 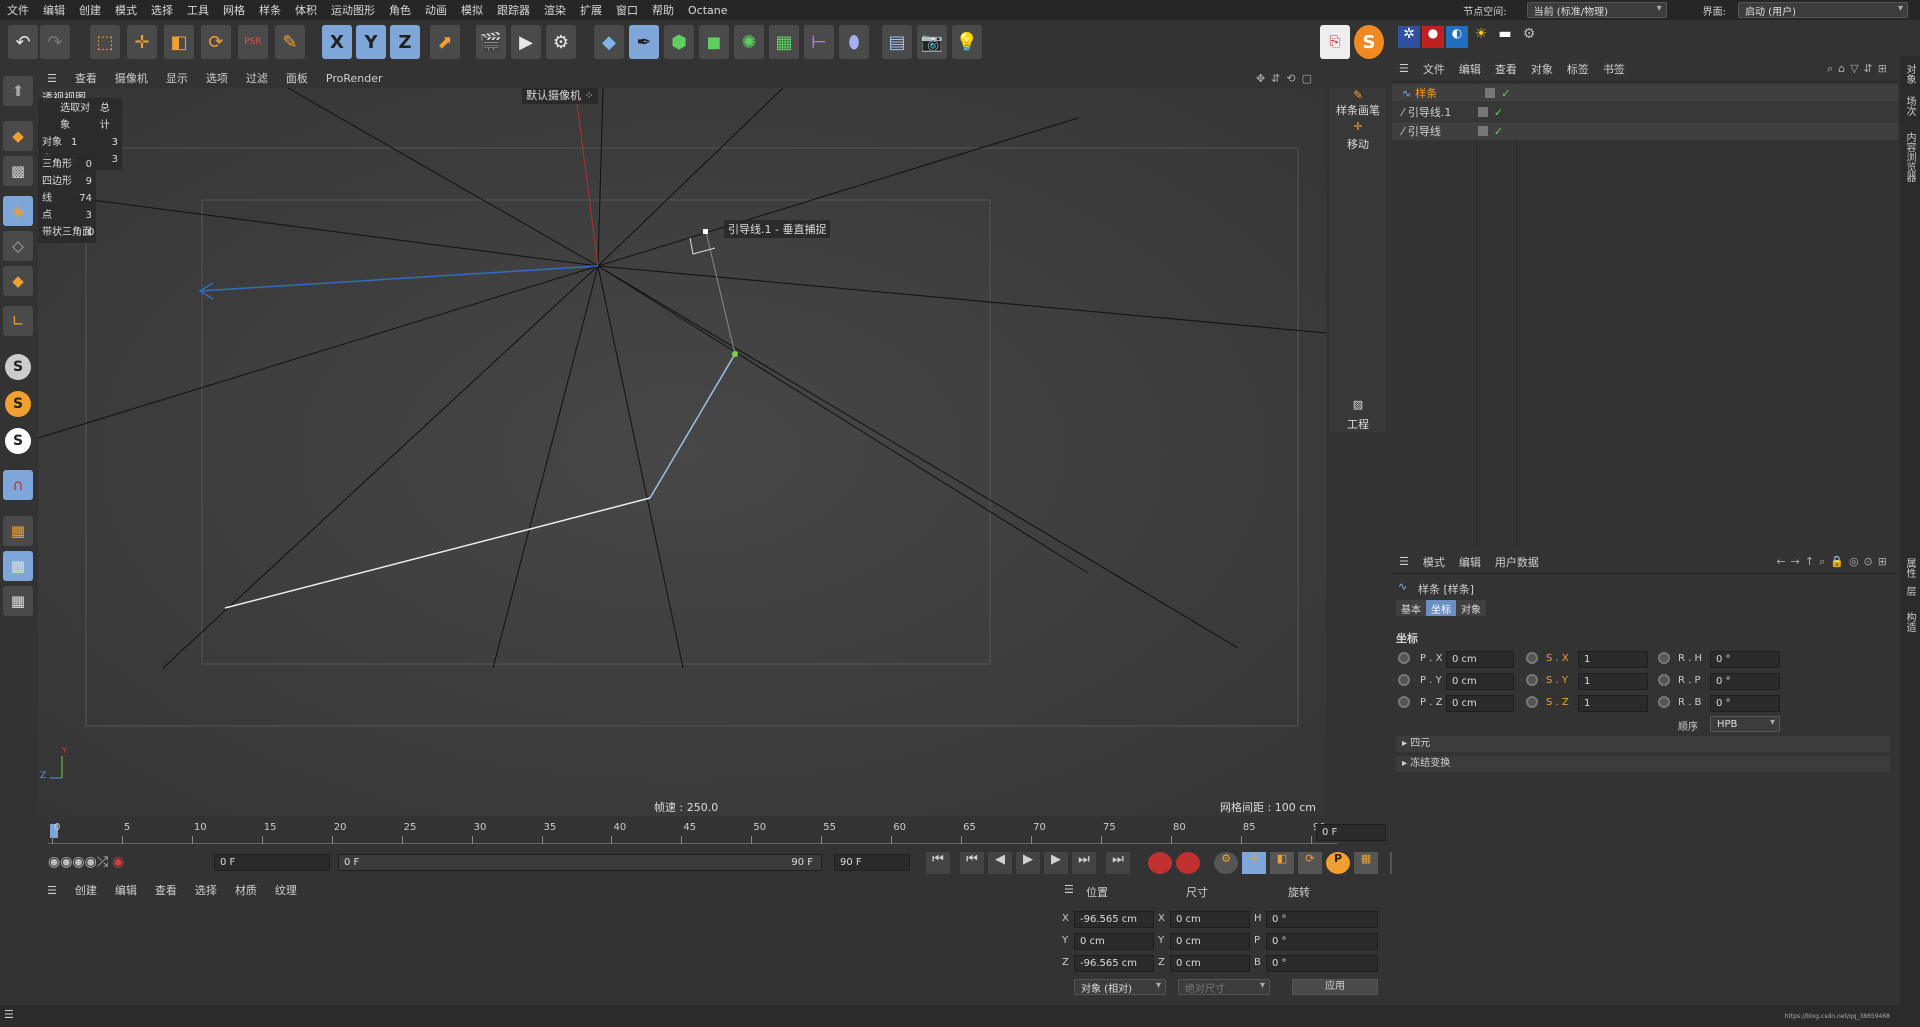 What do you see at coordinates (1578, 69) in the screenshot?
I see `om-menu-tags: 标签` at bounding box center [1578, 69].